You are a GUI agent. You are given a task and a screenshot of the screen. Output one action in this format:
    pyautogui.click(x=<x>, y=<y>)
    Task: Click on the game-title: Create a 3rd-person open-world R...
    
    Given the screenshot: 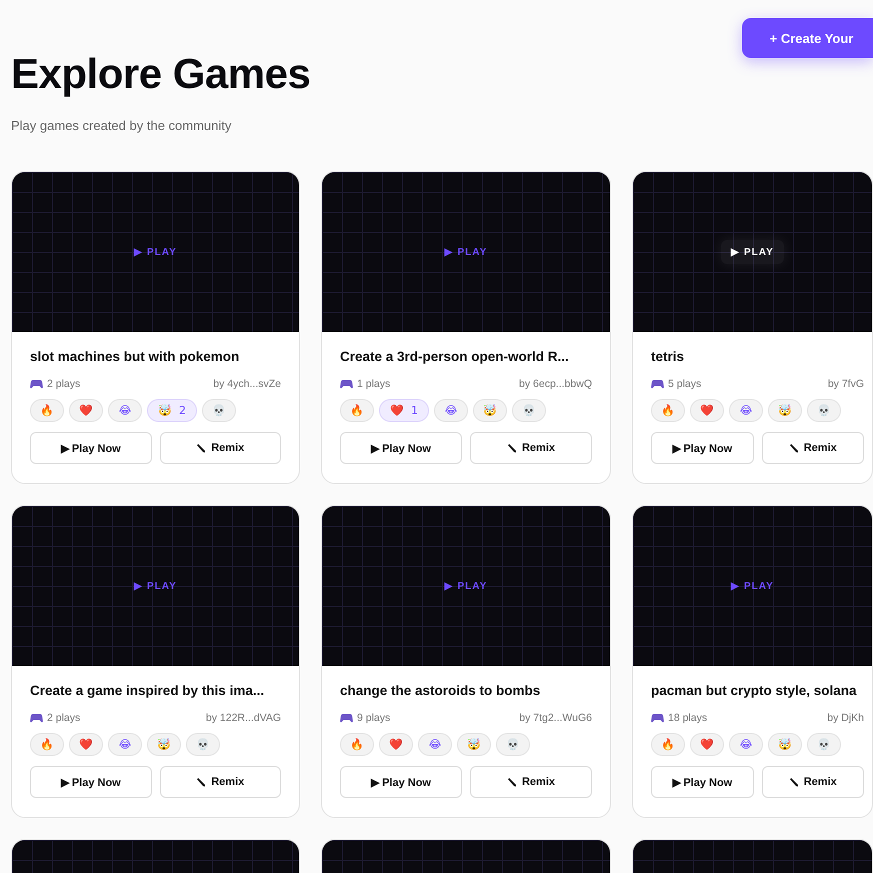 What is the action you would take?
    pyautogui.click(x=455, y=357)
    